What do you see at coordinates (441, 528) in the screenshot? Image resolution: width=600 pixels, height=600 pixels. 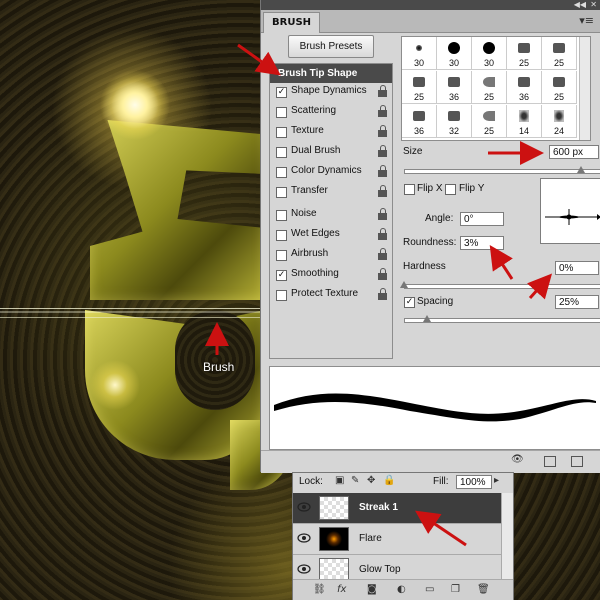 I see `arrow-to-streak-layer` at bounding box center [441, 528].